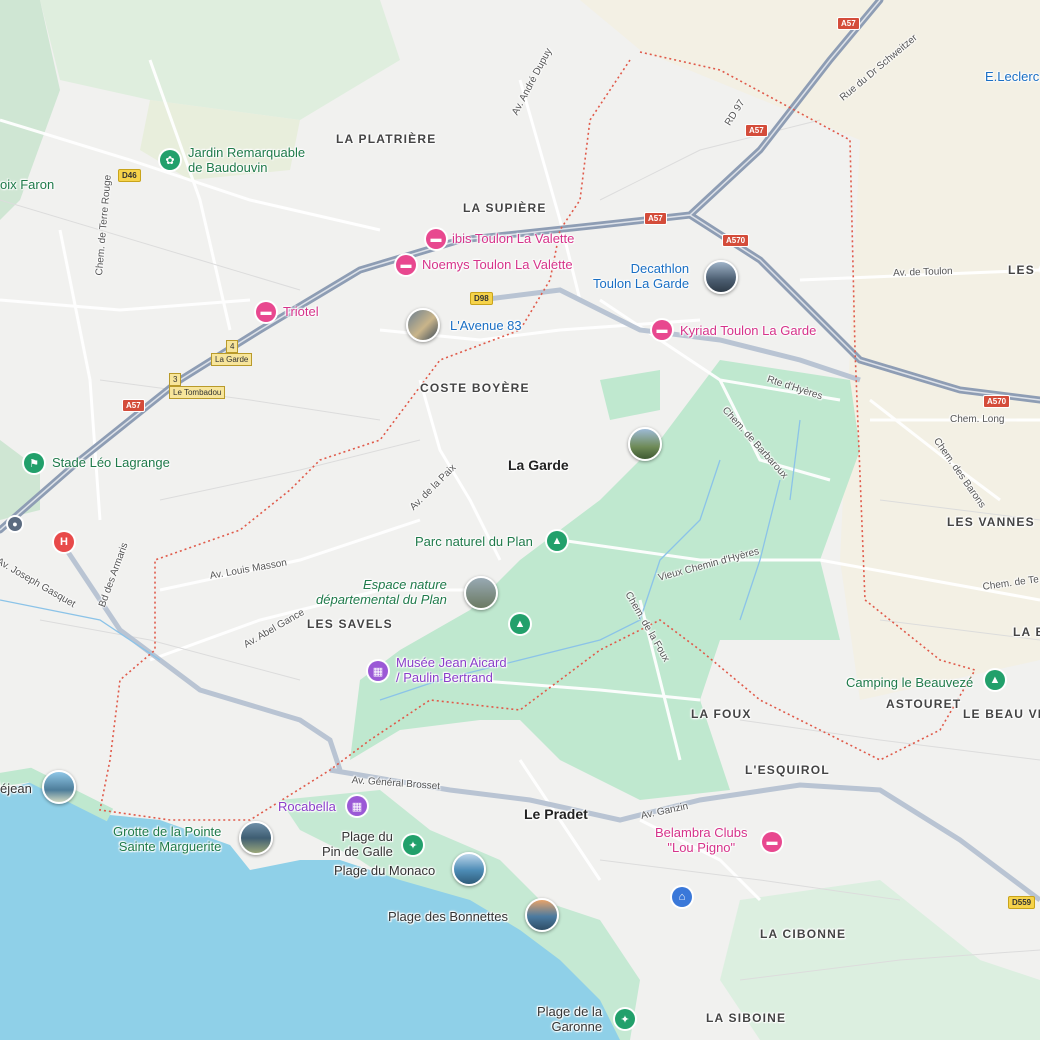  Describe the element at coordinates (246, 160) in the screenshot. I see `poi-jardin-label: Jardin Remarquable de Baudouvin` at that location.